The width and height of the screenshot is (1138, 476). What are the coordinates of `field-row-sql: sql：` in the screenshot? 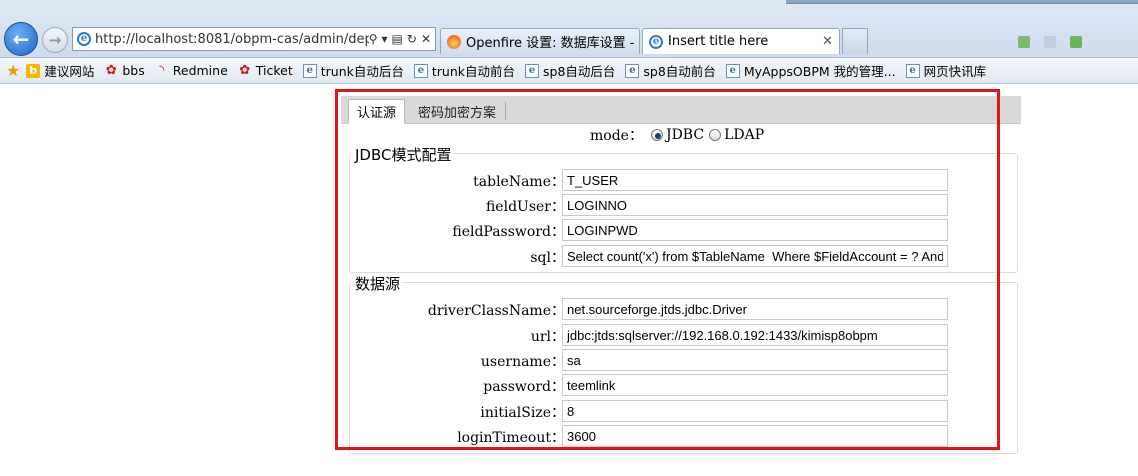 It's located at (683, 256).